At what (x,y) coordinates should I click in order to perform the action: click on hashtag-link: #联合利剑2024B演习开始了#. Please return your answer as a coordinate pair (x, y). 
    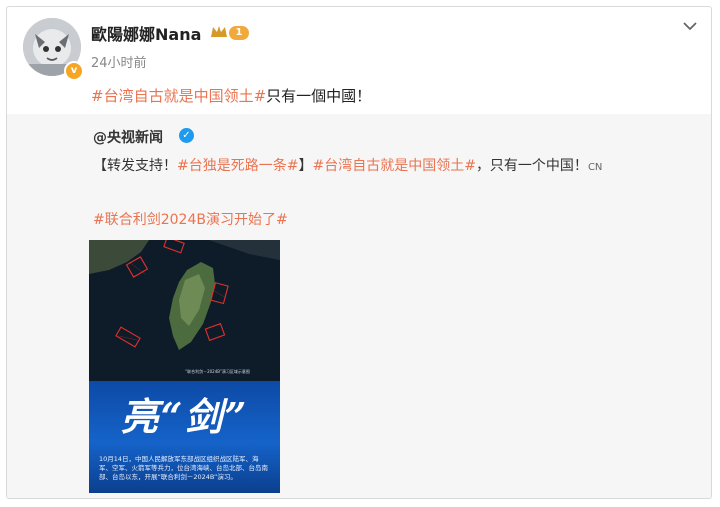
    Looking at the image, I should click on (190, 220).